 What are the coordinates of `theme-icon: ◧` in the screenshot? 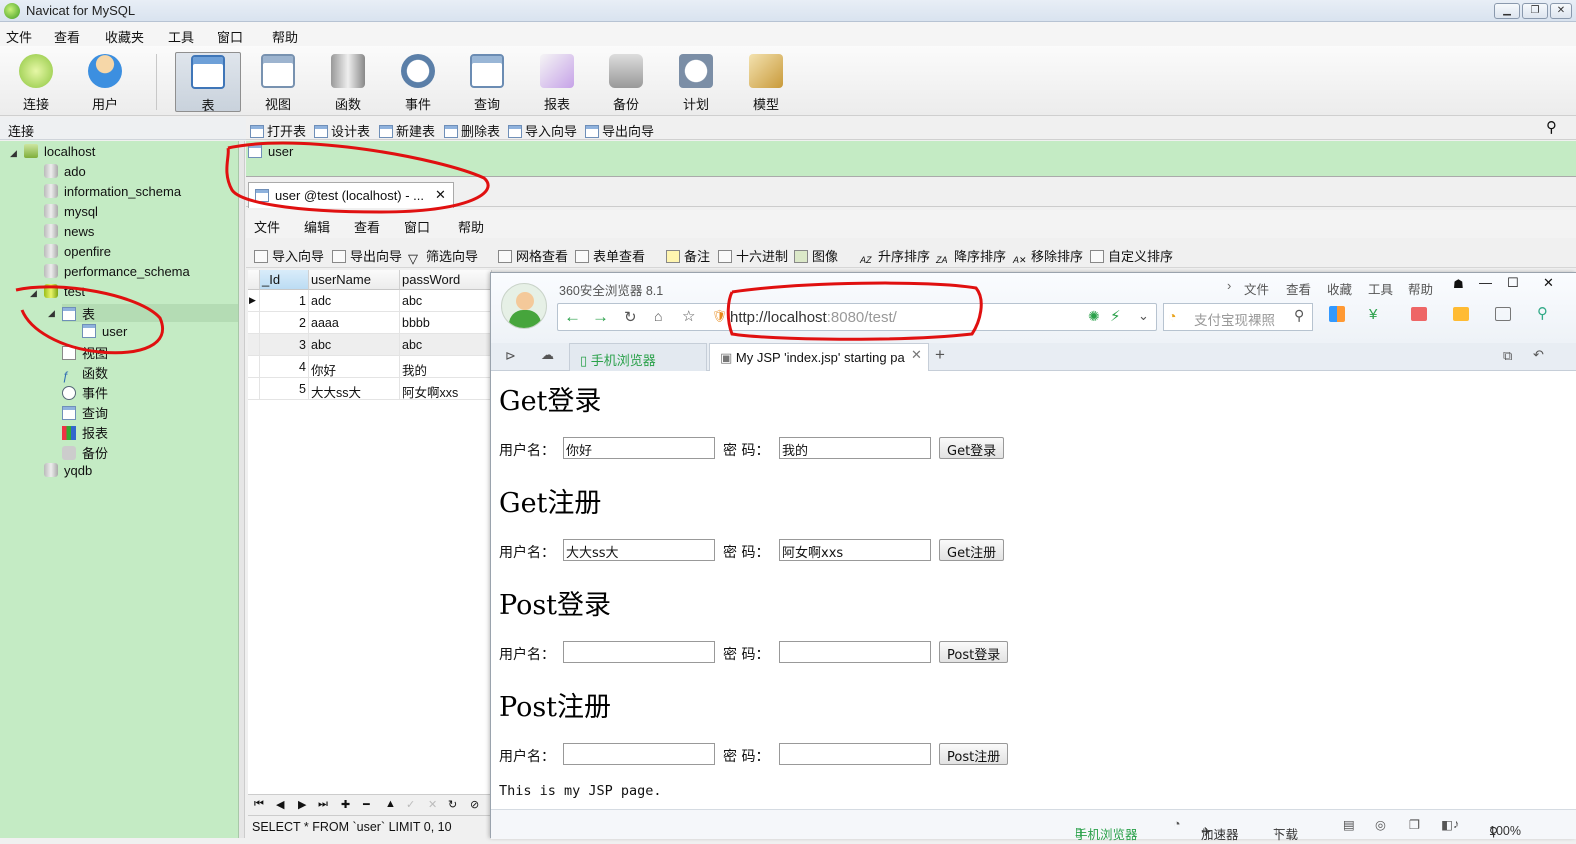 It's located at (1447, 824).